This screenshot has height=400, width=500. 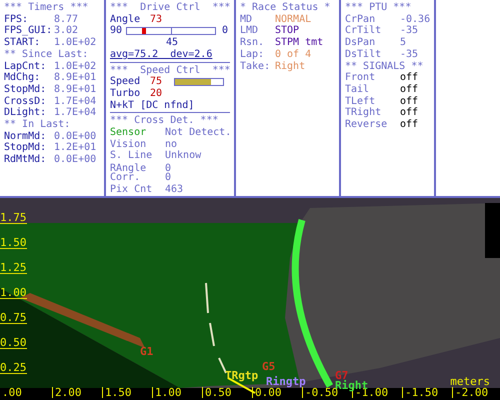 I want to click on turbo-label: Turbo, so click(x=126, y=94).